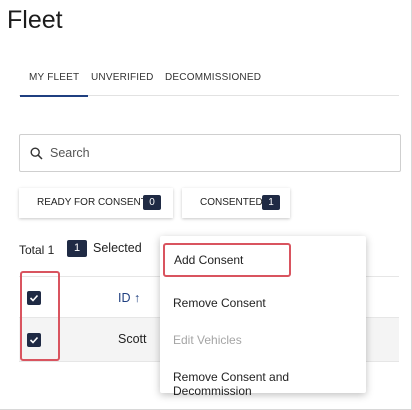  Describe the element at coordinates (209, 260) in the screenshot. I see `menu-item-label: Add Consent` at that location.